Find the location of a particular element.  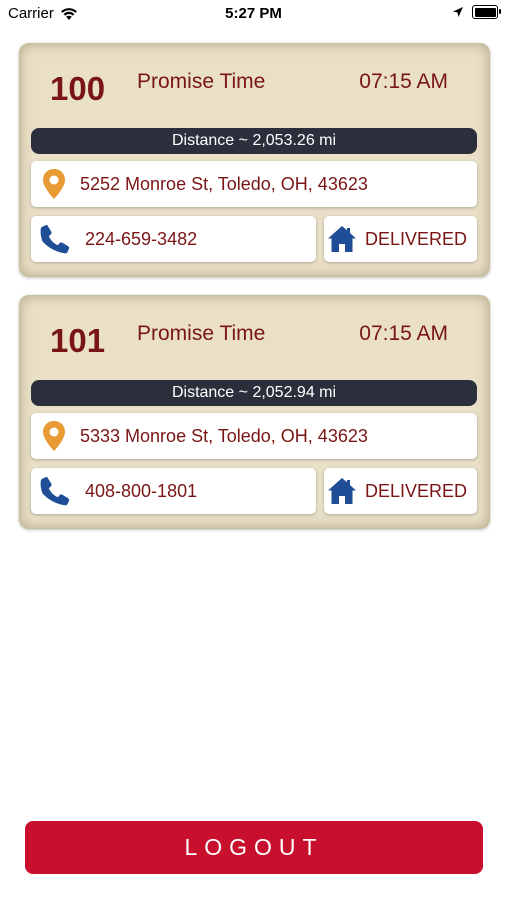

distance-bar: Distance ~ 2,053.26 mi is located at coordinates (254, 141).